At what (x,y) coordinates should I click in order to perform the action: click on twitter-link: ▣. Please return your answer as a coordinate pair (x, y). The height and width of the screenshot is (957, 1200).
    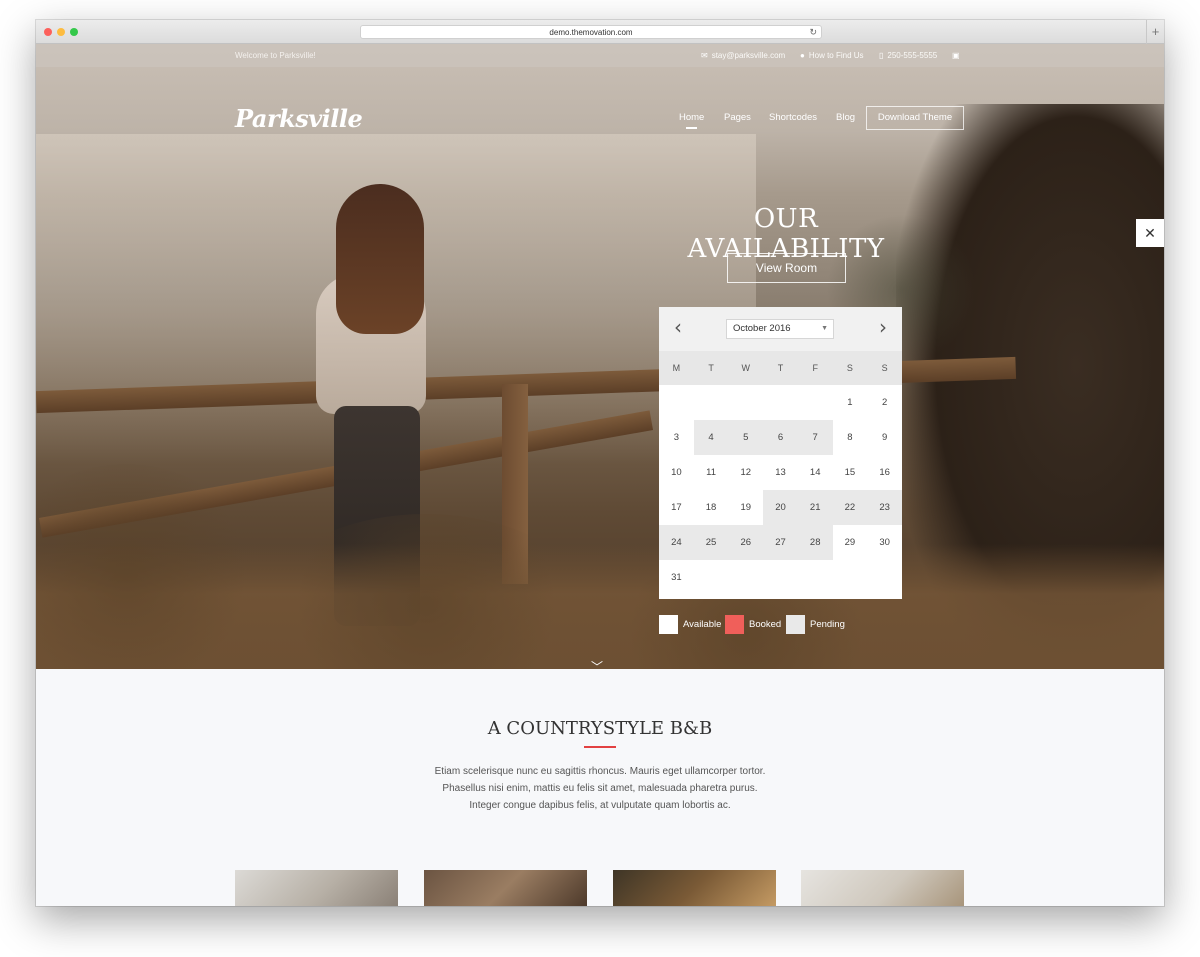
    Looking at the image, I should click on (956, 55).